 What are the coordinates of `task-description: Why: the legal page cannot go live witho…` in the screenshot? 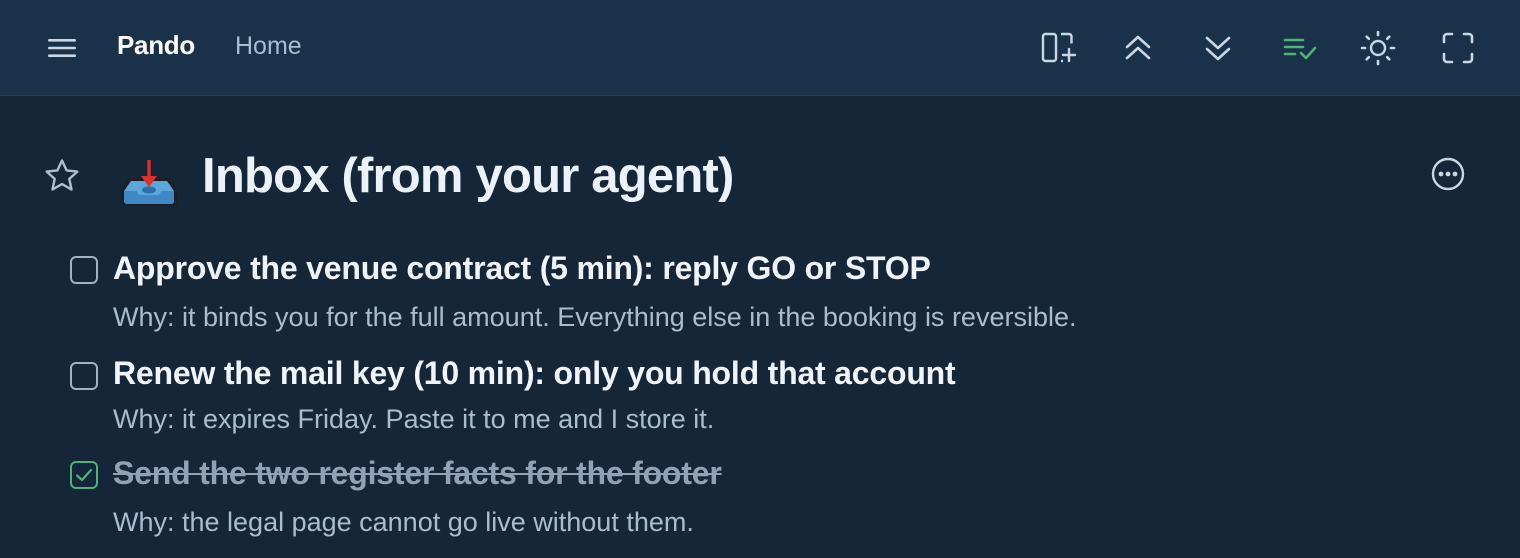 It's located at (403, 522).